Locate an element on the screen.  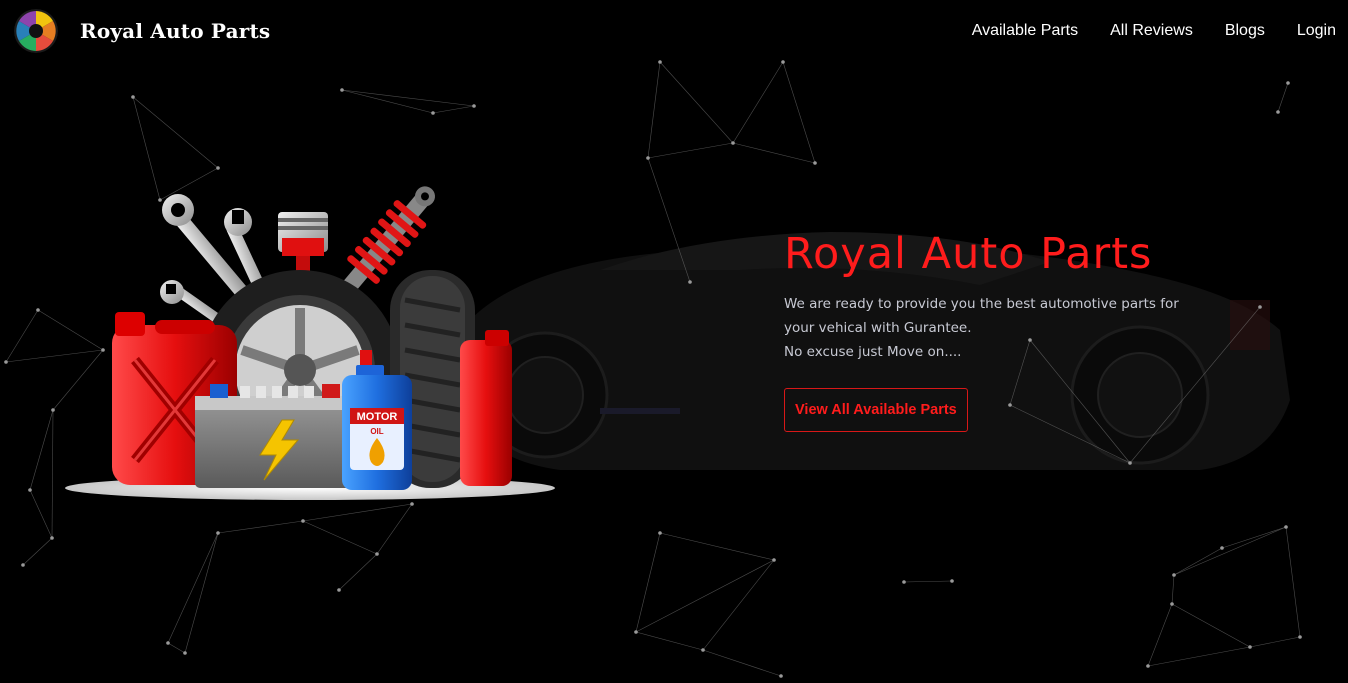
hero-description-line-2: your vehical with Gurantee. is located at coordinates (878, 328).